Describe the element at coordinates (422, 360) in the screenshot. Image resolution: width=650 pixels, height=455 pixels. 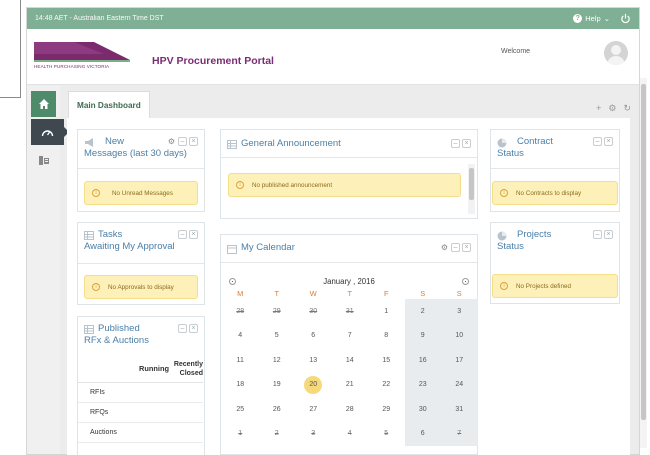
I see `calendar-day: 16` at that location.